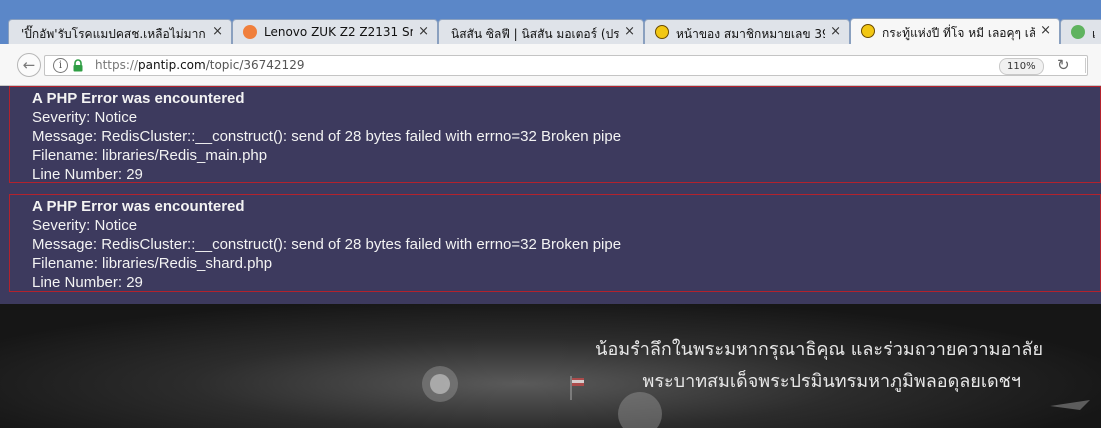 The image size is (1101, 428). Describe the element at coordinates (255, 65) in the screenshot. I see `url-path: /topic/36742129` at that location.